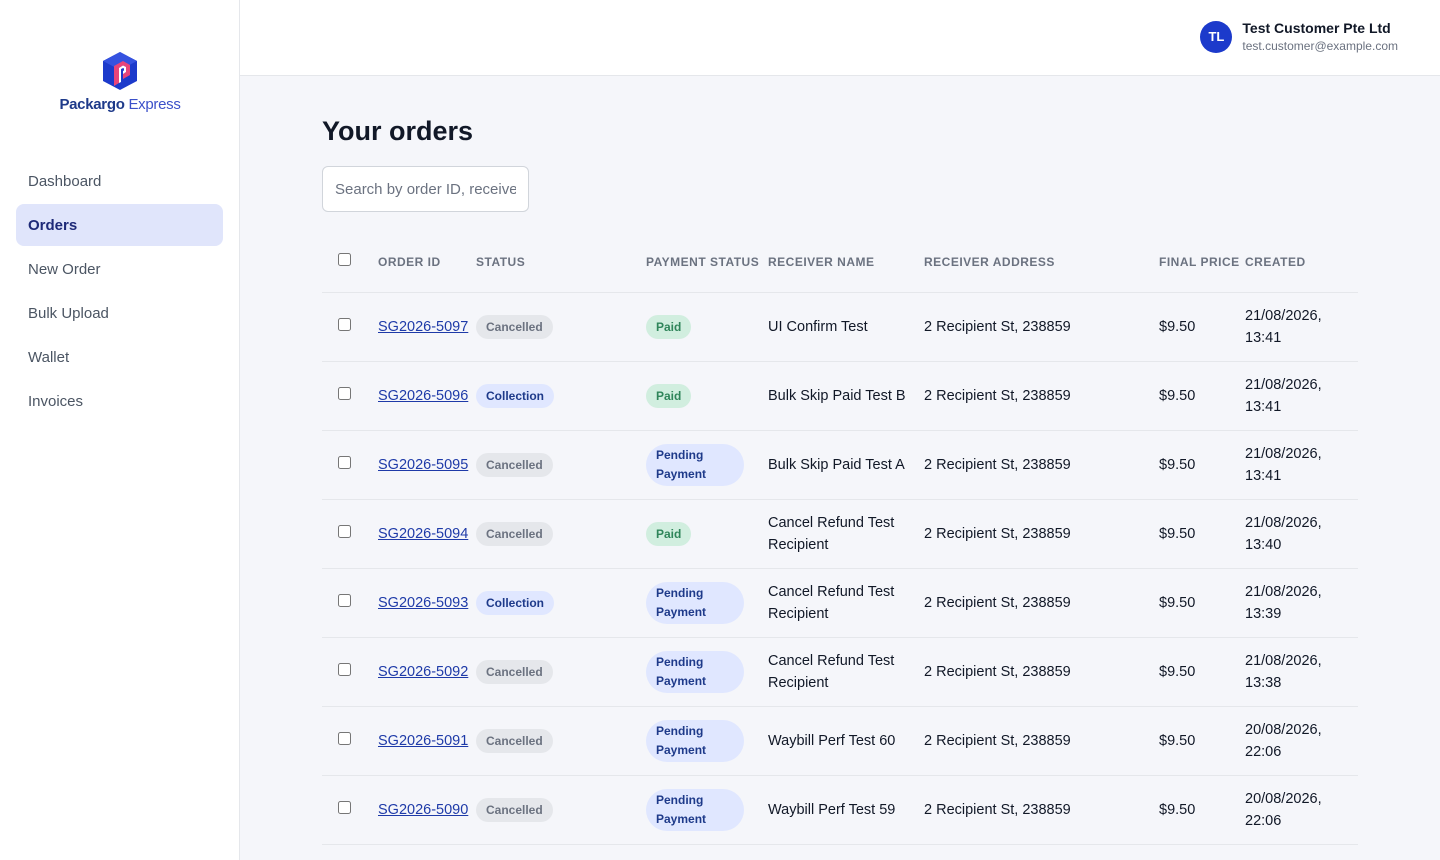 The width and height of the screenshot is (1440, 860). What do you see at coordinates (344, 260) in the screenshot?
I see `select-all-checkbox` at bounding box center [344, 260].